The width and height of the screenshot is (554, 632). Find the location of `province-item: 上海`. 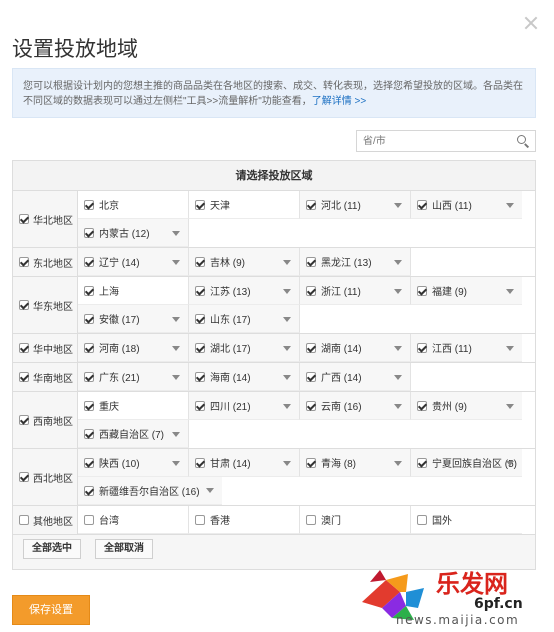

province-item: 上海 is located at coordinates (133, 291).